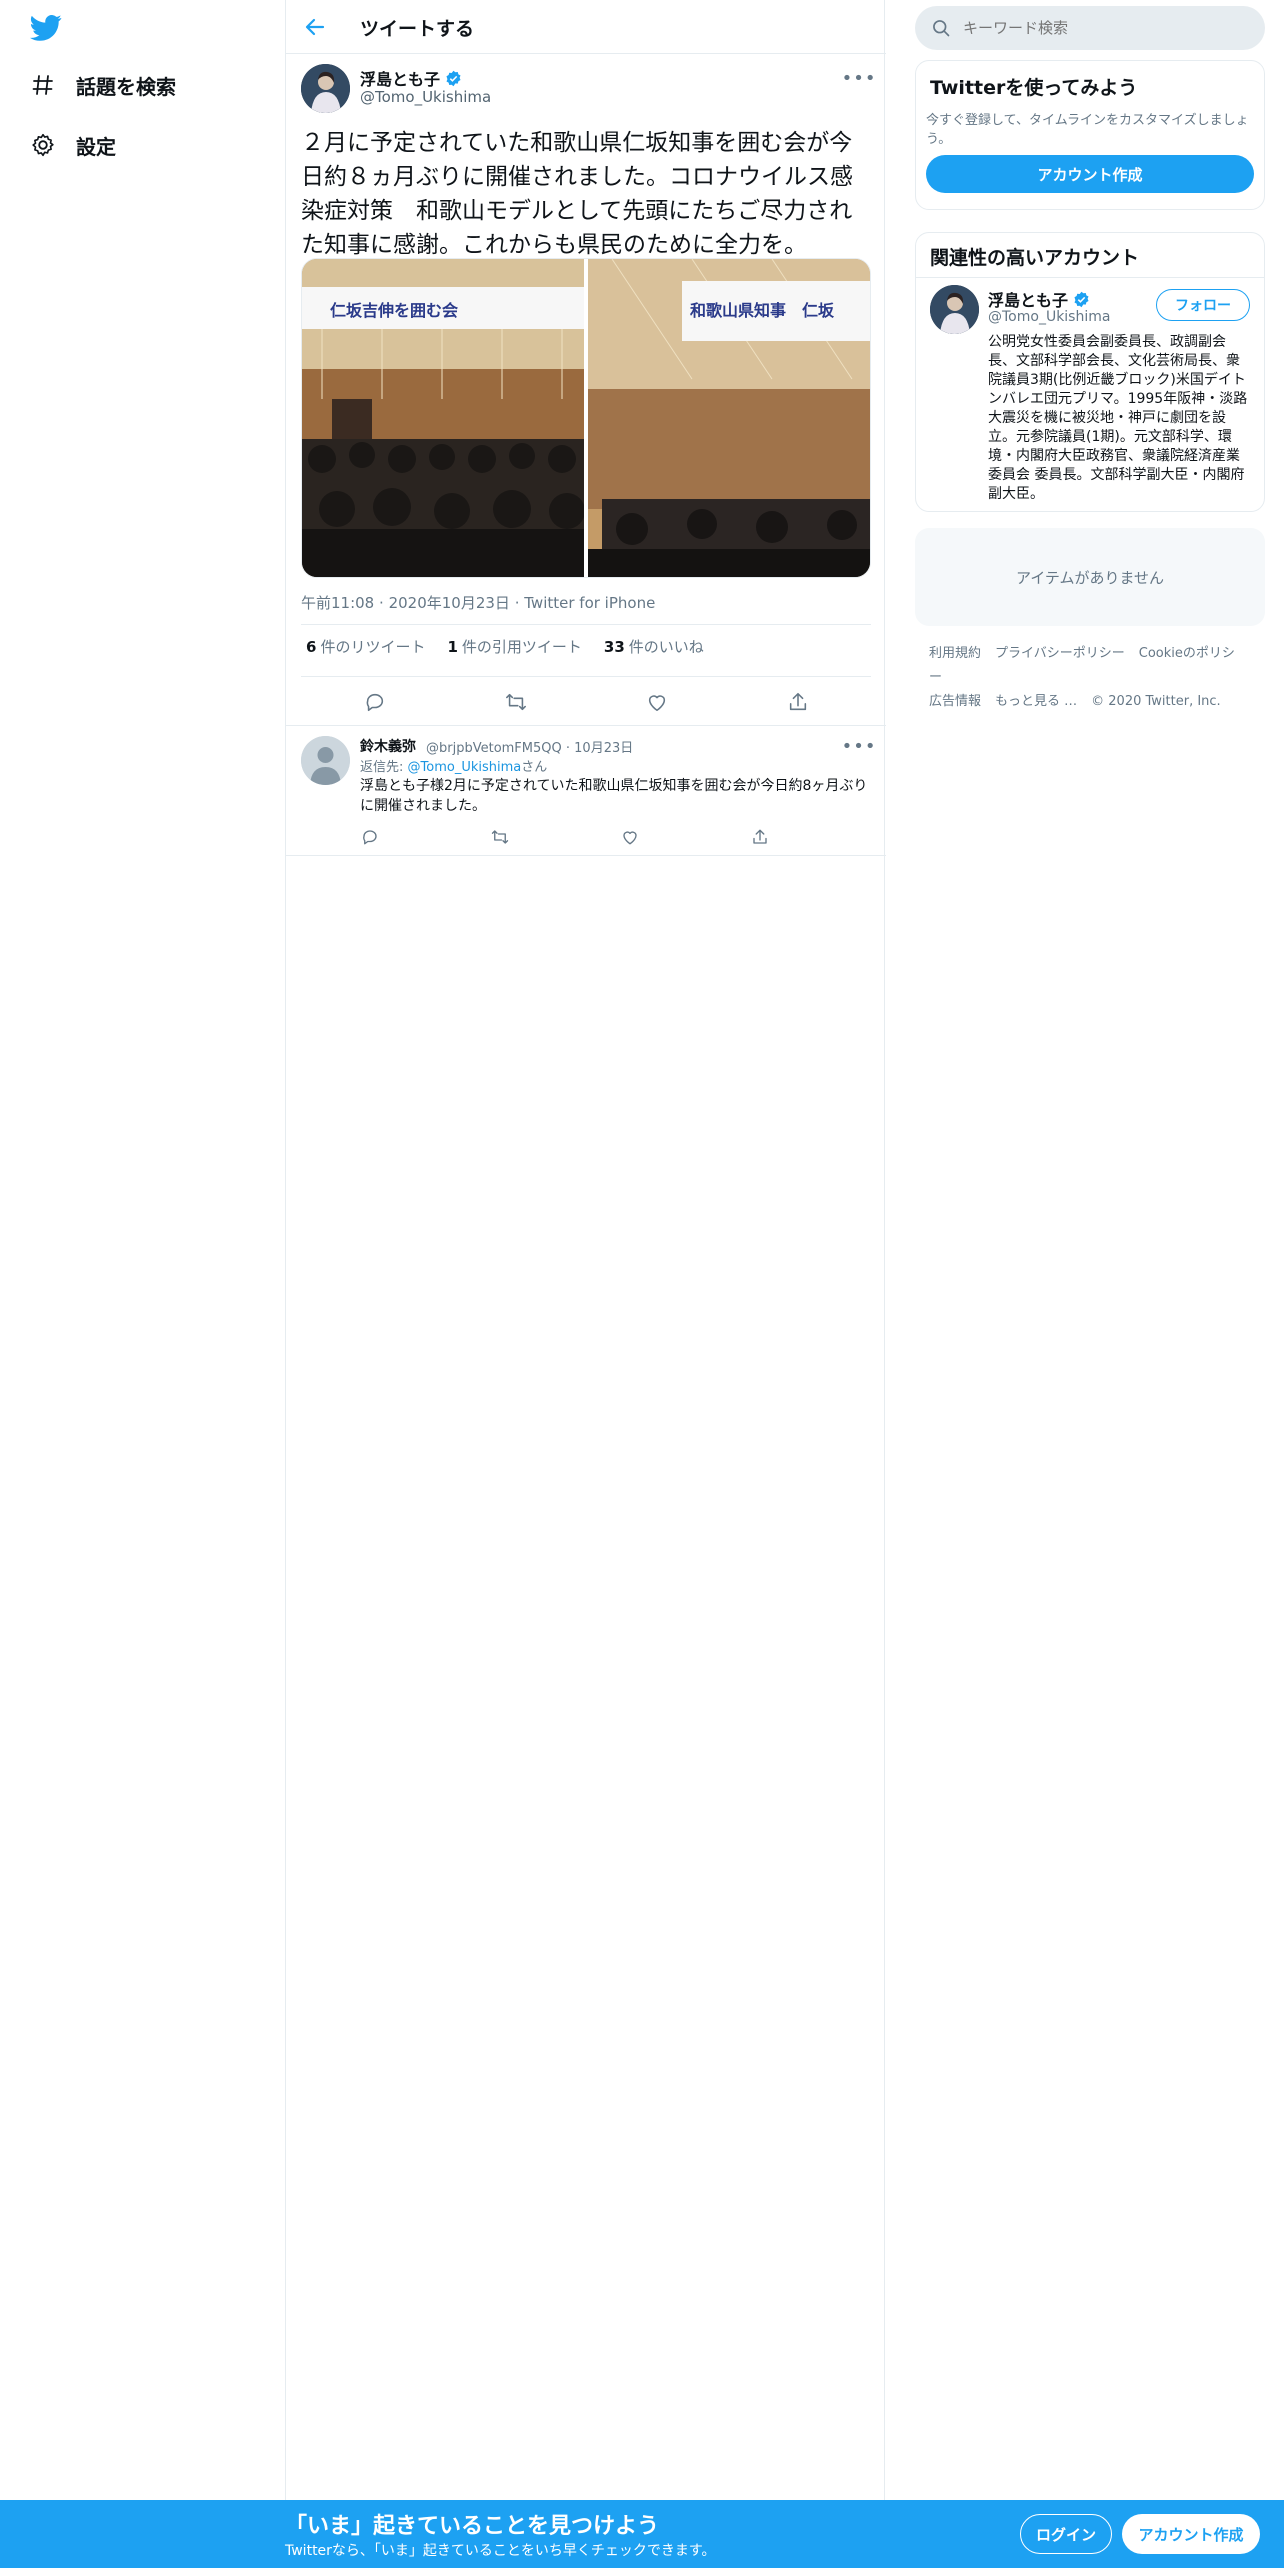  Describe the element at coordinates (400, 79) in the screenshot. I see `author-name-text: 浮島とも子` at that location.